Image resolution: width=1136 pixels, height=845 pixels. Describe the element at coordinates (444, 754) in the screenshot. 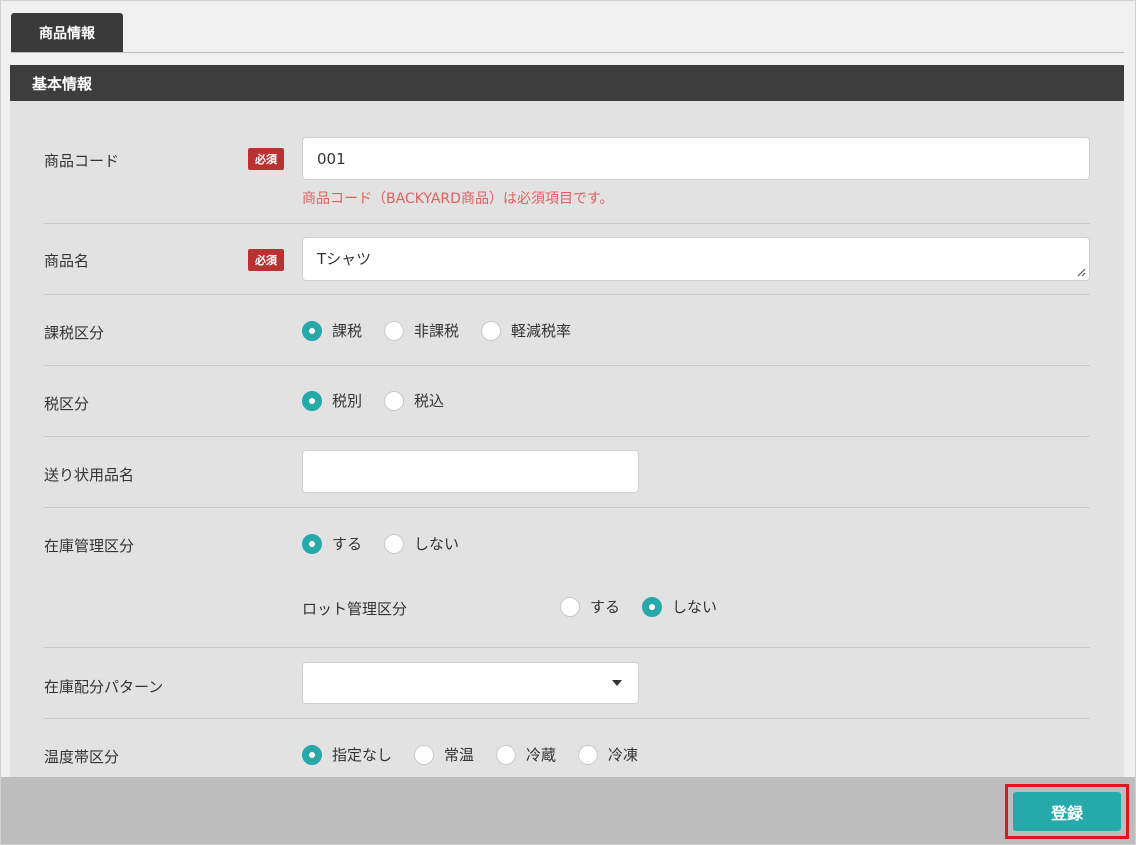

I see `temperature-zone-option-ambient: 常温` at that location.